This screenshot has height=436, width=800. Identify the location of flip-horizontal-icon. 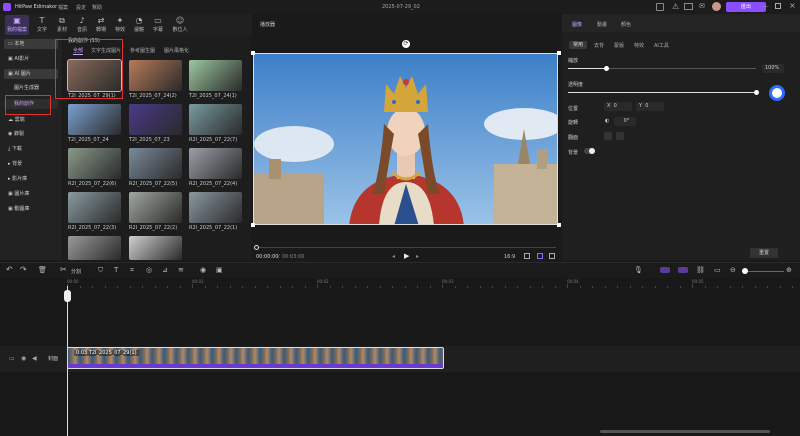
(608, 136).